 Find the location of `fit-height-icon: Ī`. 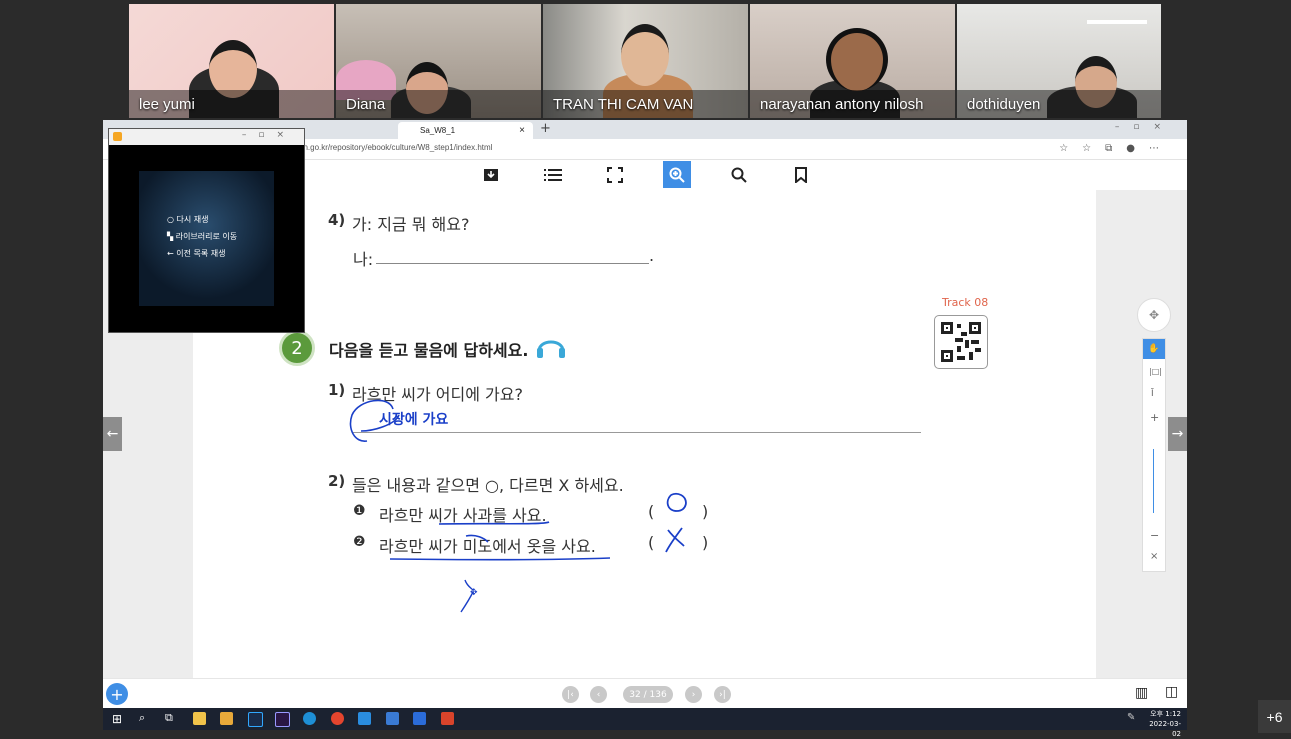

fit-height-icon: Ī is located at coordinates (1152, 394).